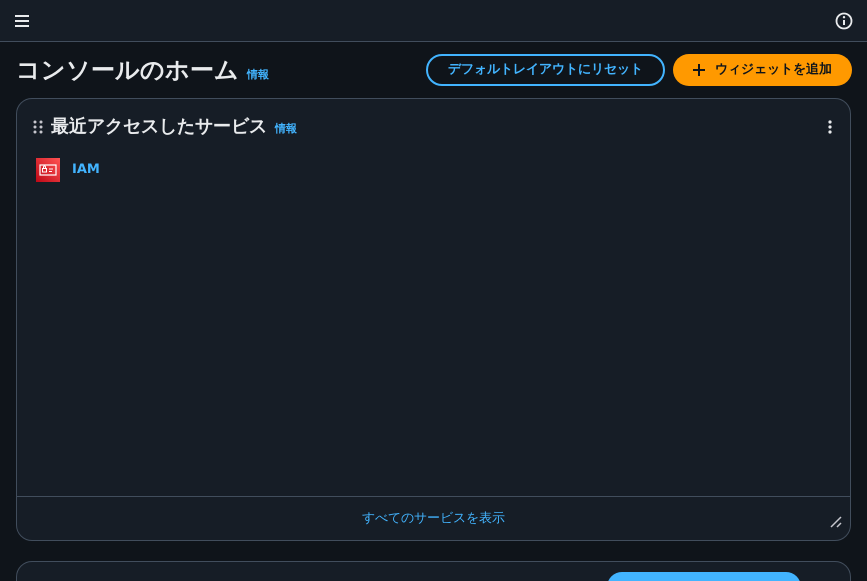 Image resolution: width=867 pixels, height=581 pixels. Describe the element at coordinates (433, 518) in the screenshot. I see `view-all-services-link: すべてのサービスを表示` at that location.